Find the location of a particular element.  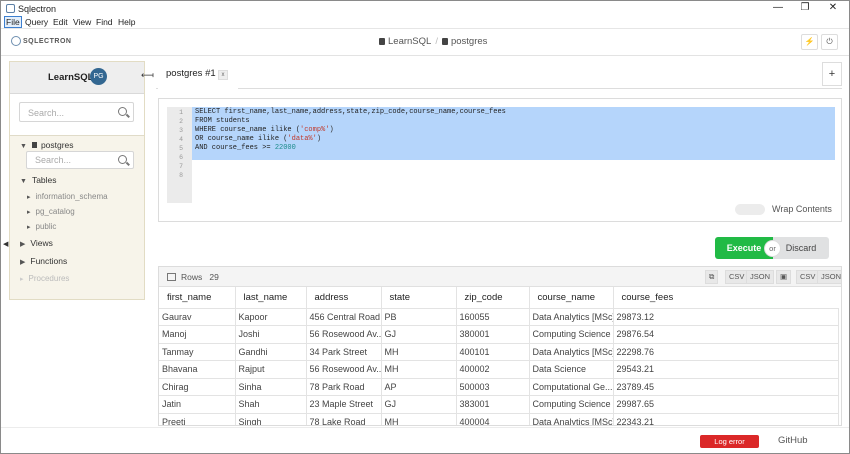

table-cell: Chirag is located at coordinates (197, 387).